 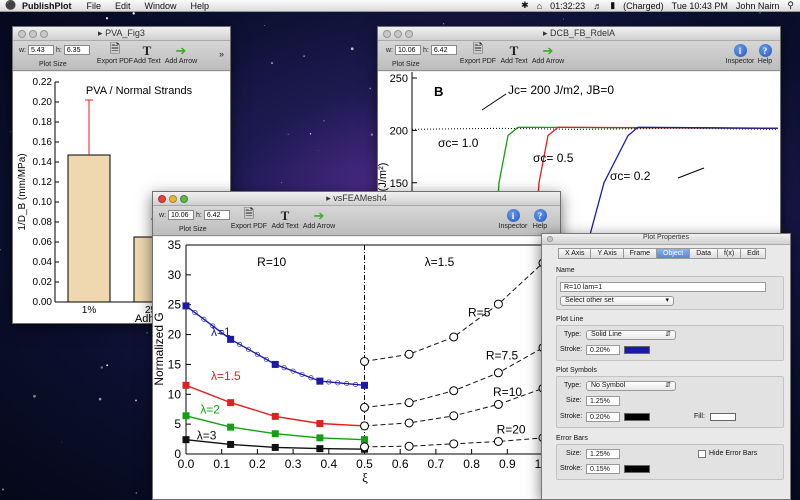 What do you see at coordinates (603, 401) in the screenshot?
I see `symbol-size-field: 1.25%` at bounding box center [603, 401].